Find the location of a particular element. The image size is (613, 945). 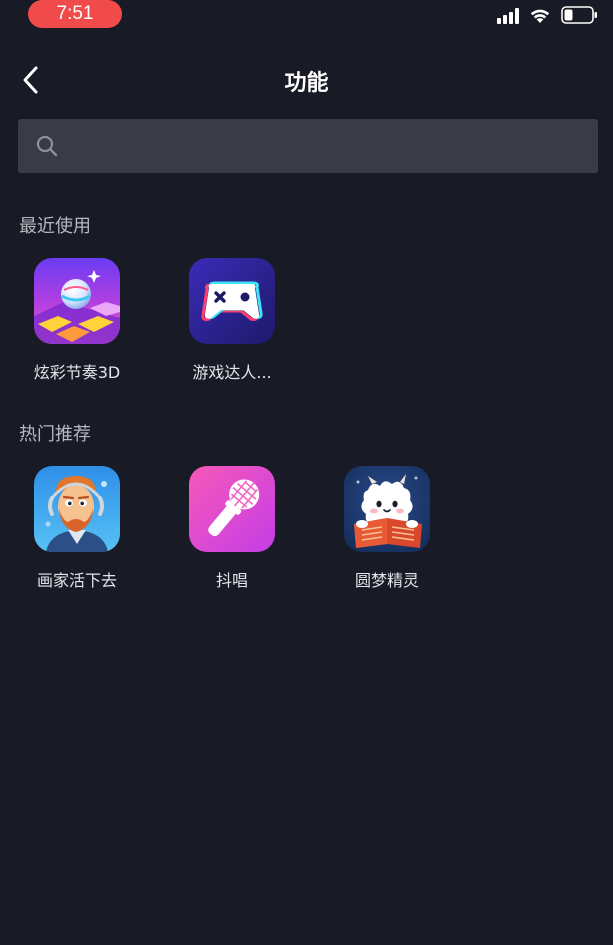

status-icons is located at coordinates (548, 15).